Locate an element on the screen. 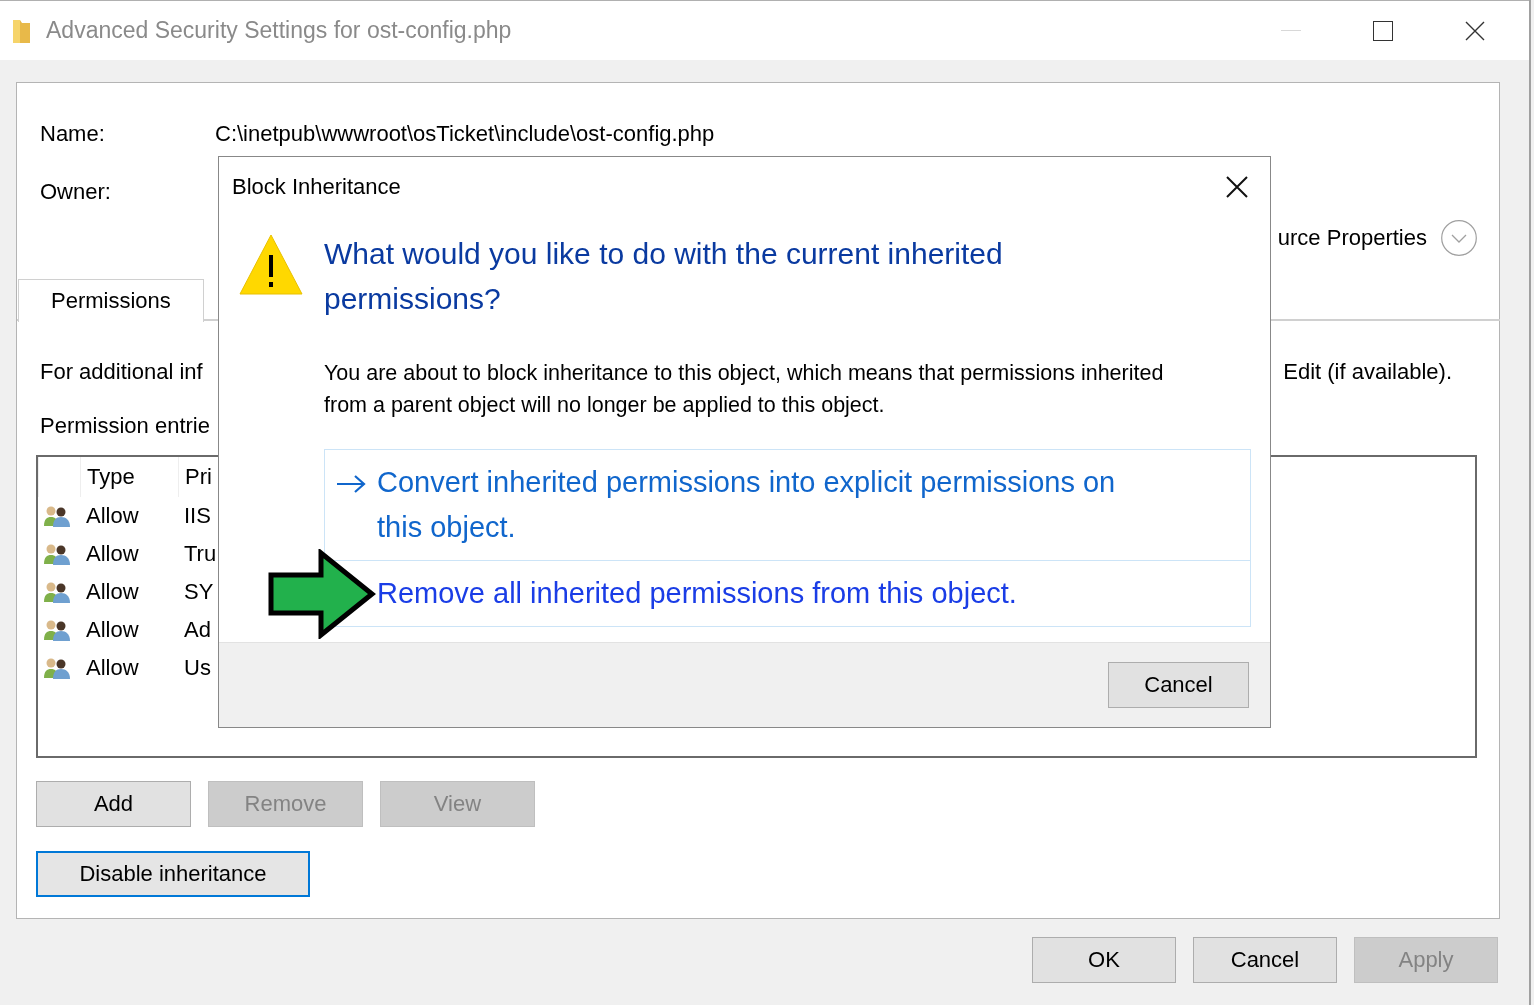  dialog-heading: What would you like to do with the current inherited permissions? is located at coordinates (664, 276).